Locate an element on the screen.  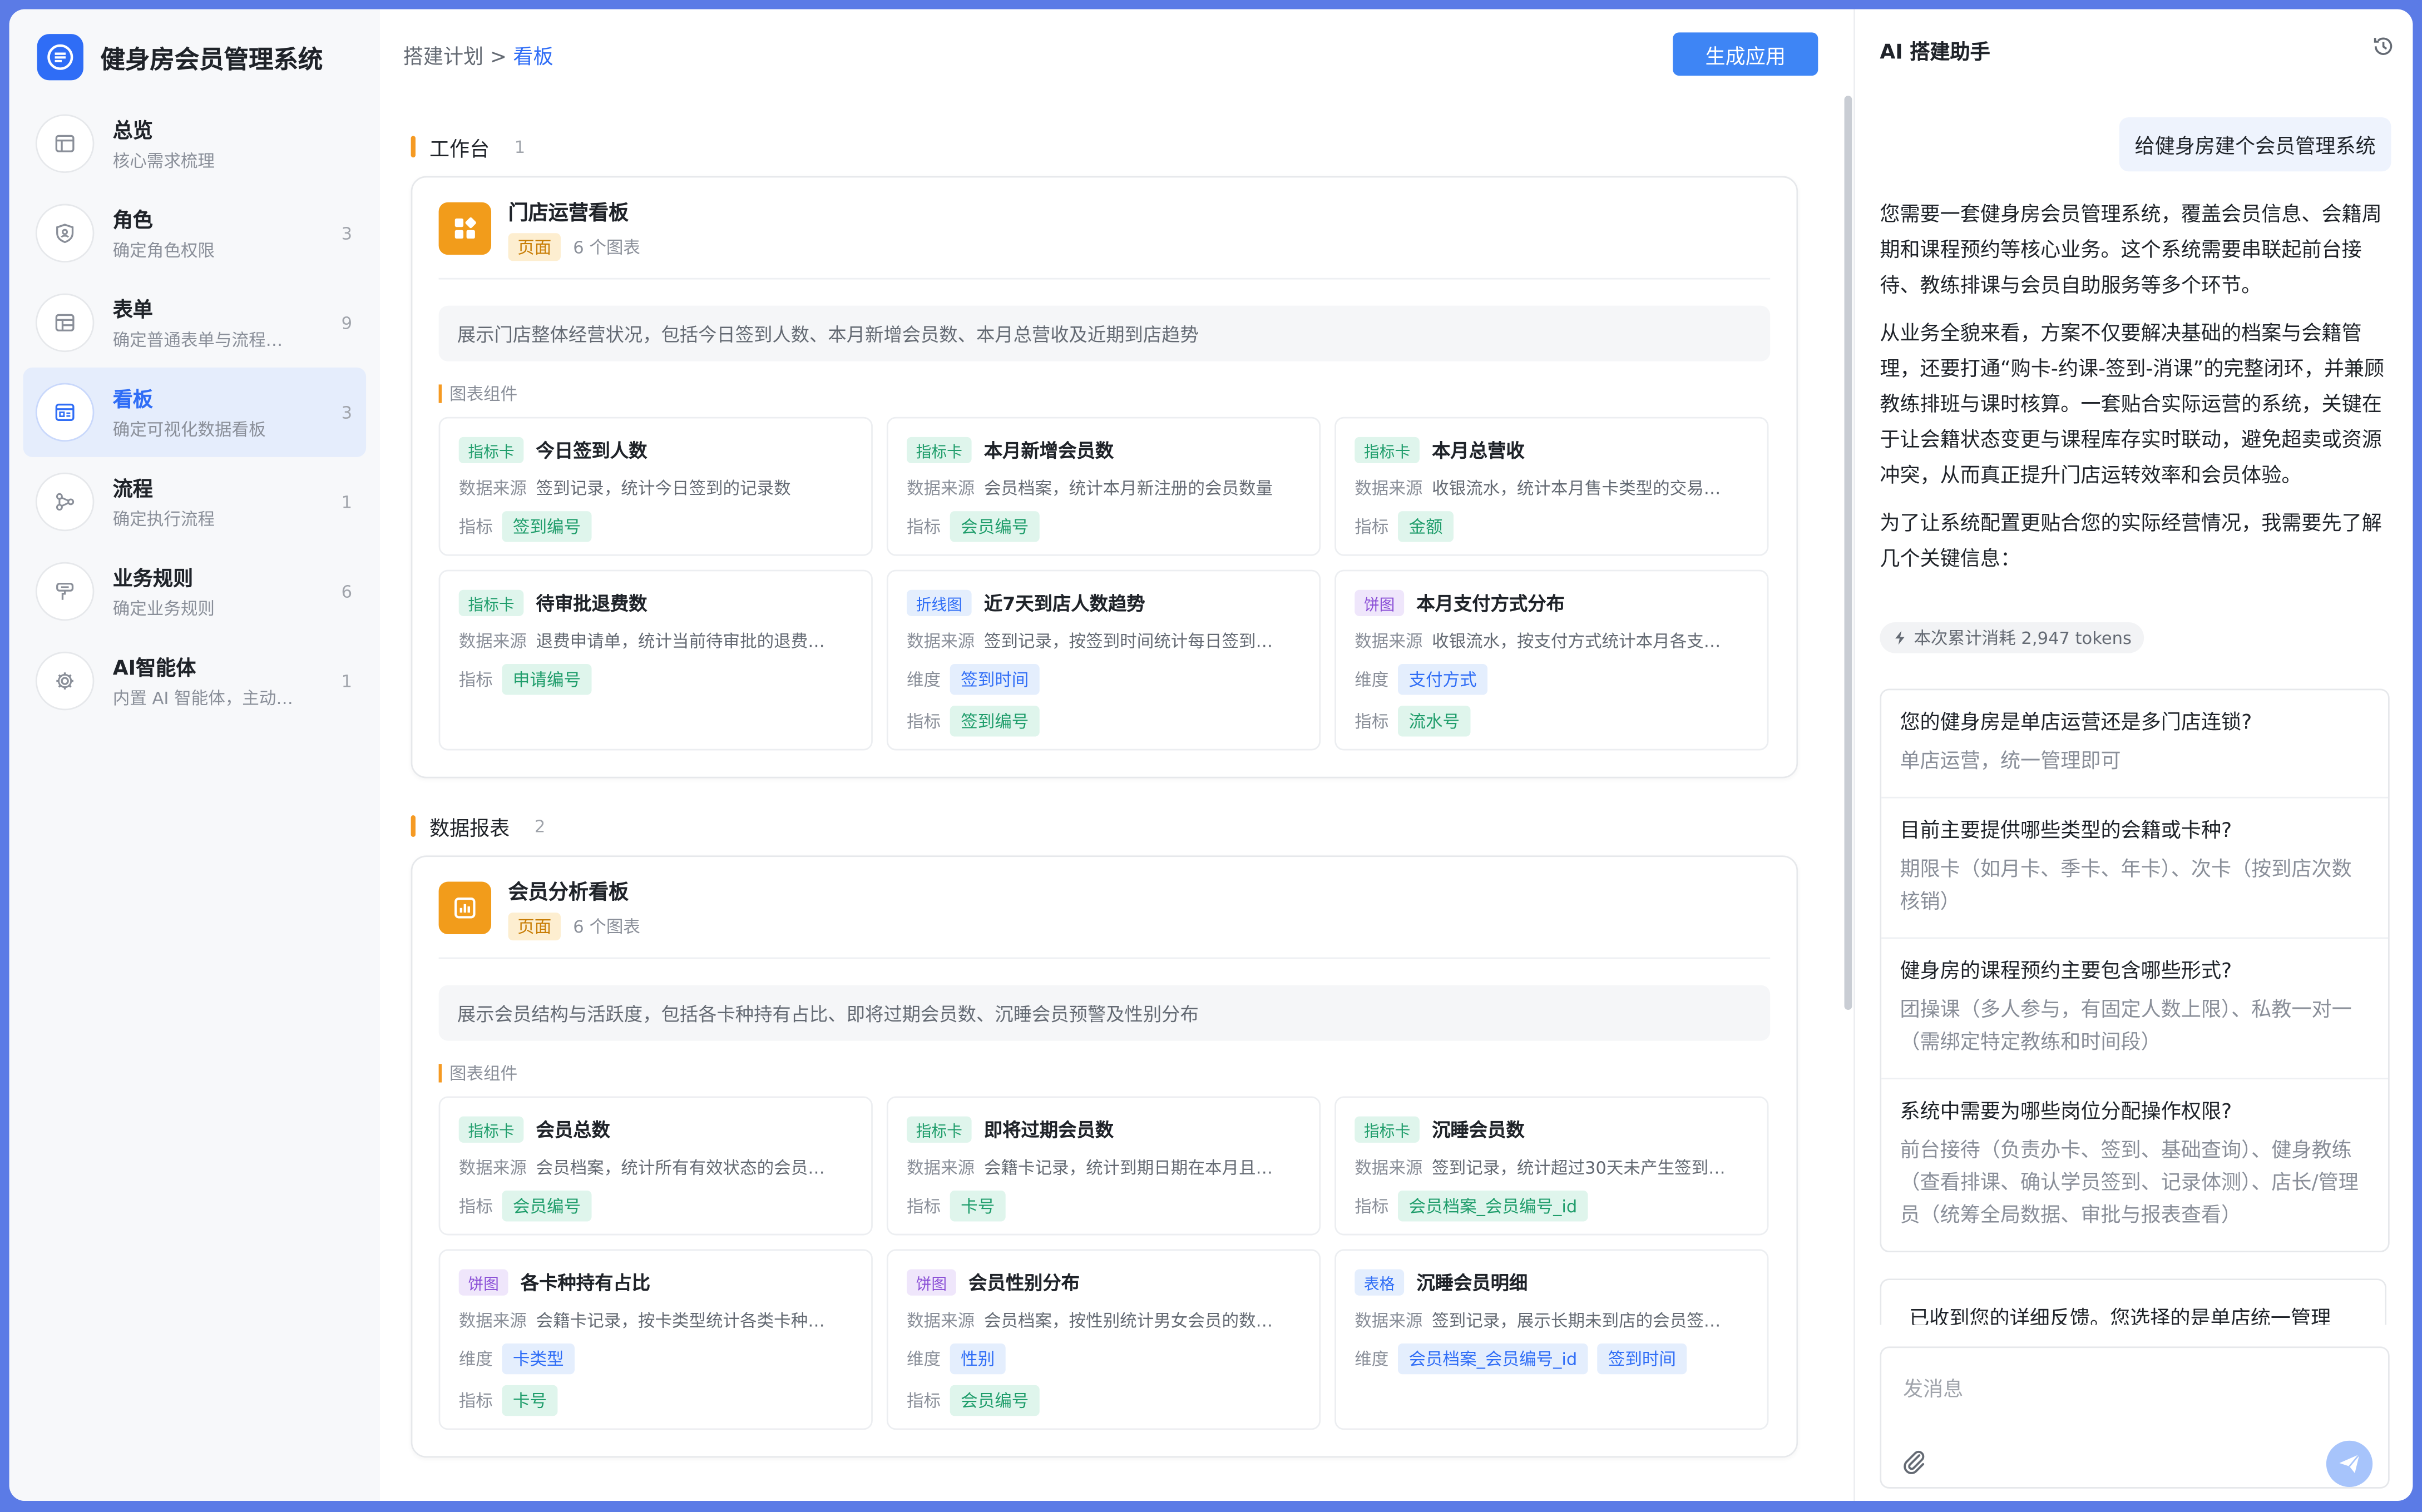
chart-card: 指标卡 待审批退费数 数据来源 退费申请单，统计当前待审批的退费… 指标 申请编号 is located at coordinates (655, 660).